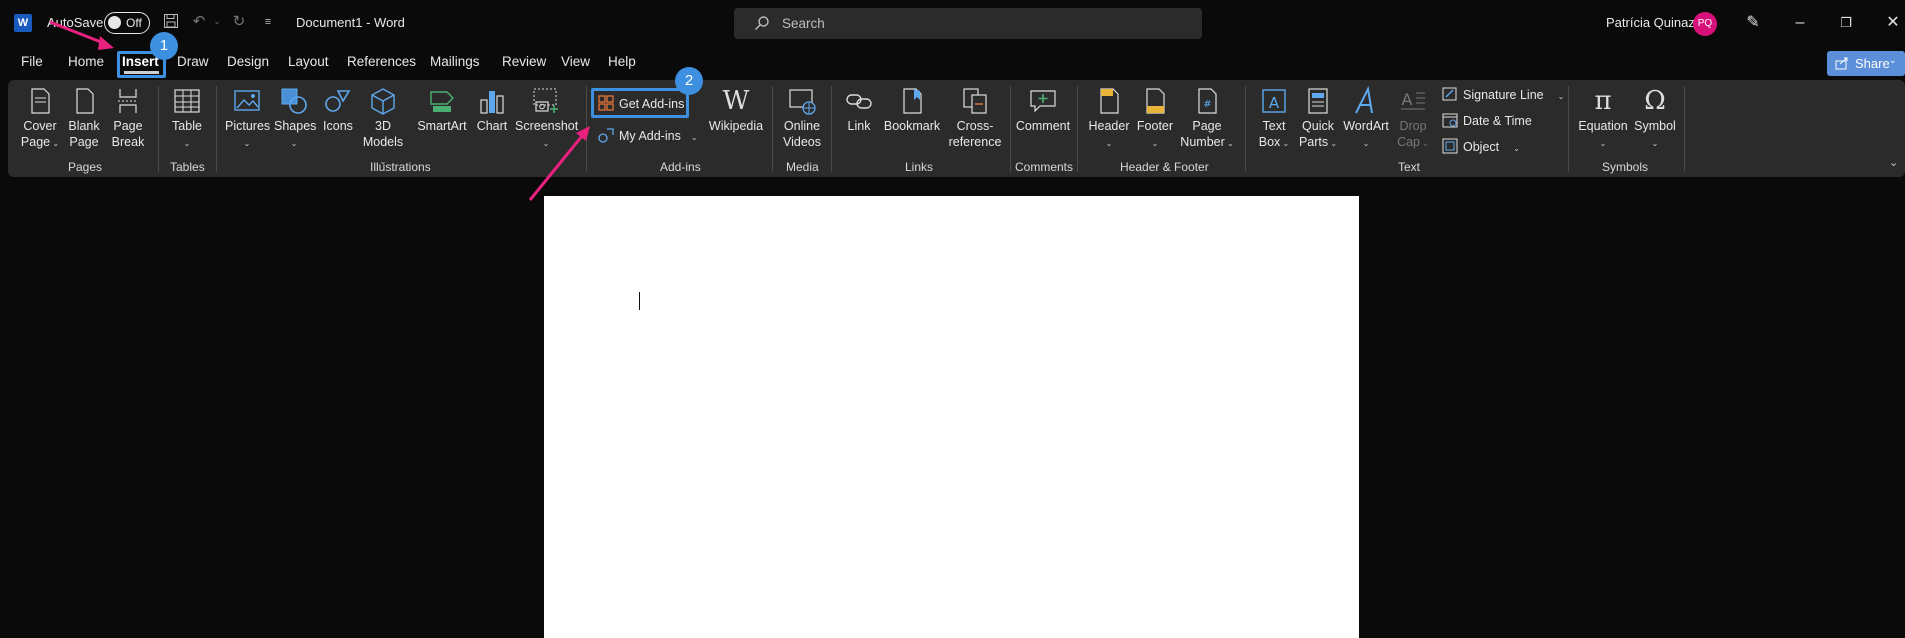 This screenshot has height=638, width=1905. What do you see at coordinates (239, 22) in the screenshot?
I see `redo-icon: ↻` at bounding box center [239, 22].